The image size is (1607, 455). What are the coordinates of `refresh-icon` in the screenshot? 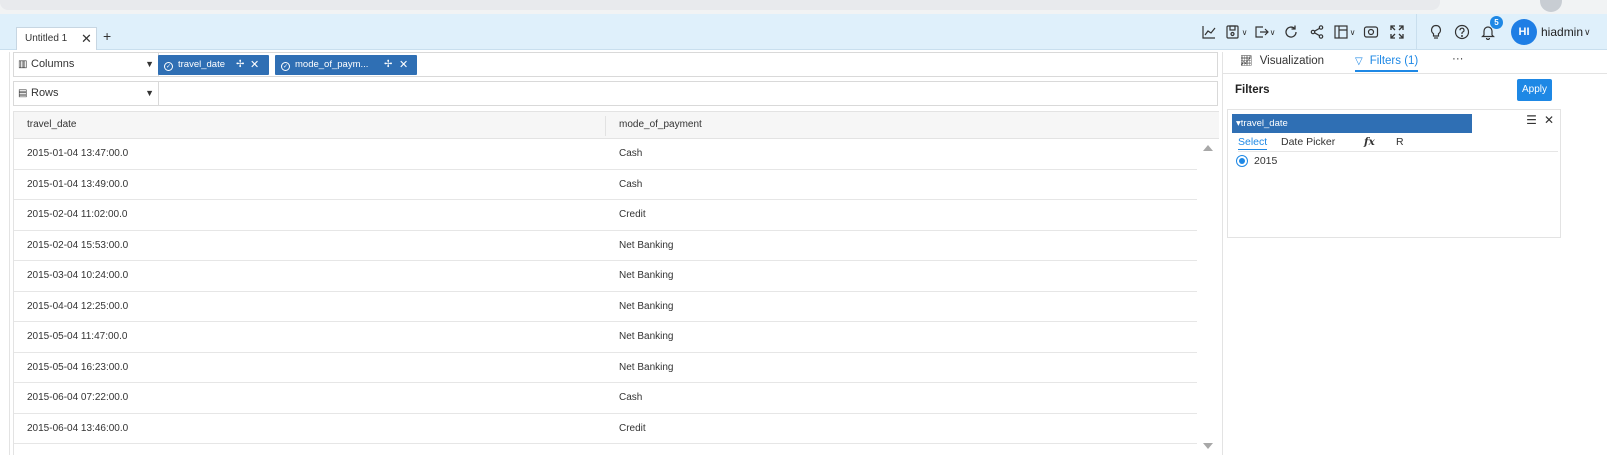 It's located at (1291, 32).